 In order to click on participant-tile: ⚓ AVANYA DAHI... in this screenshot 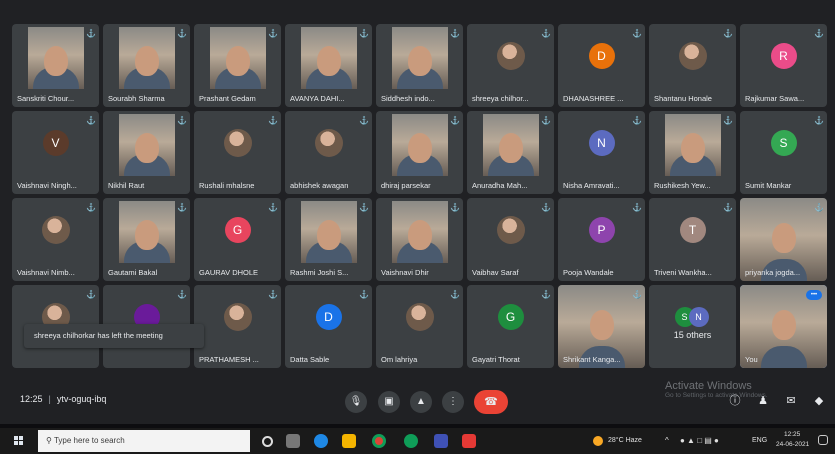, I will do `click(328, 65)`.